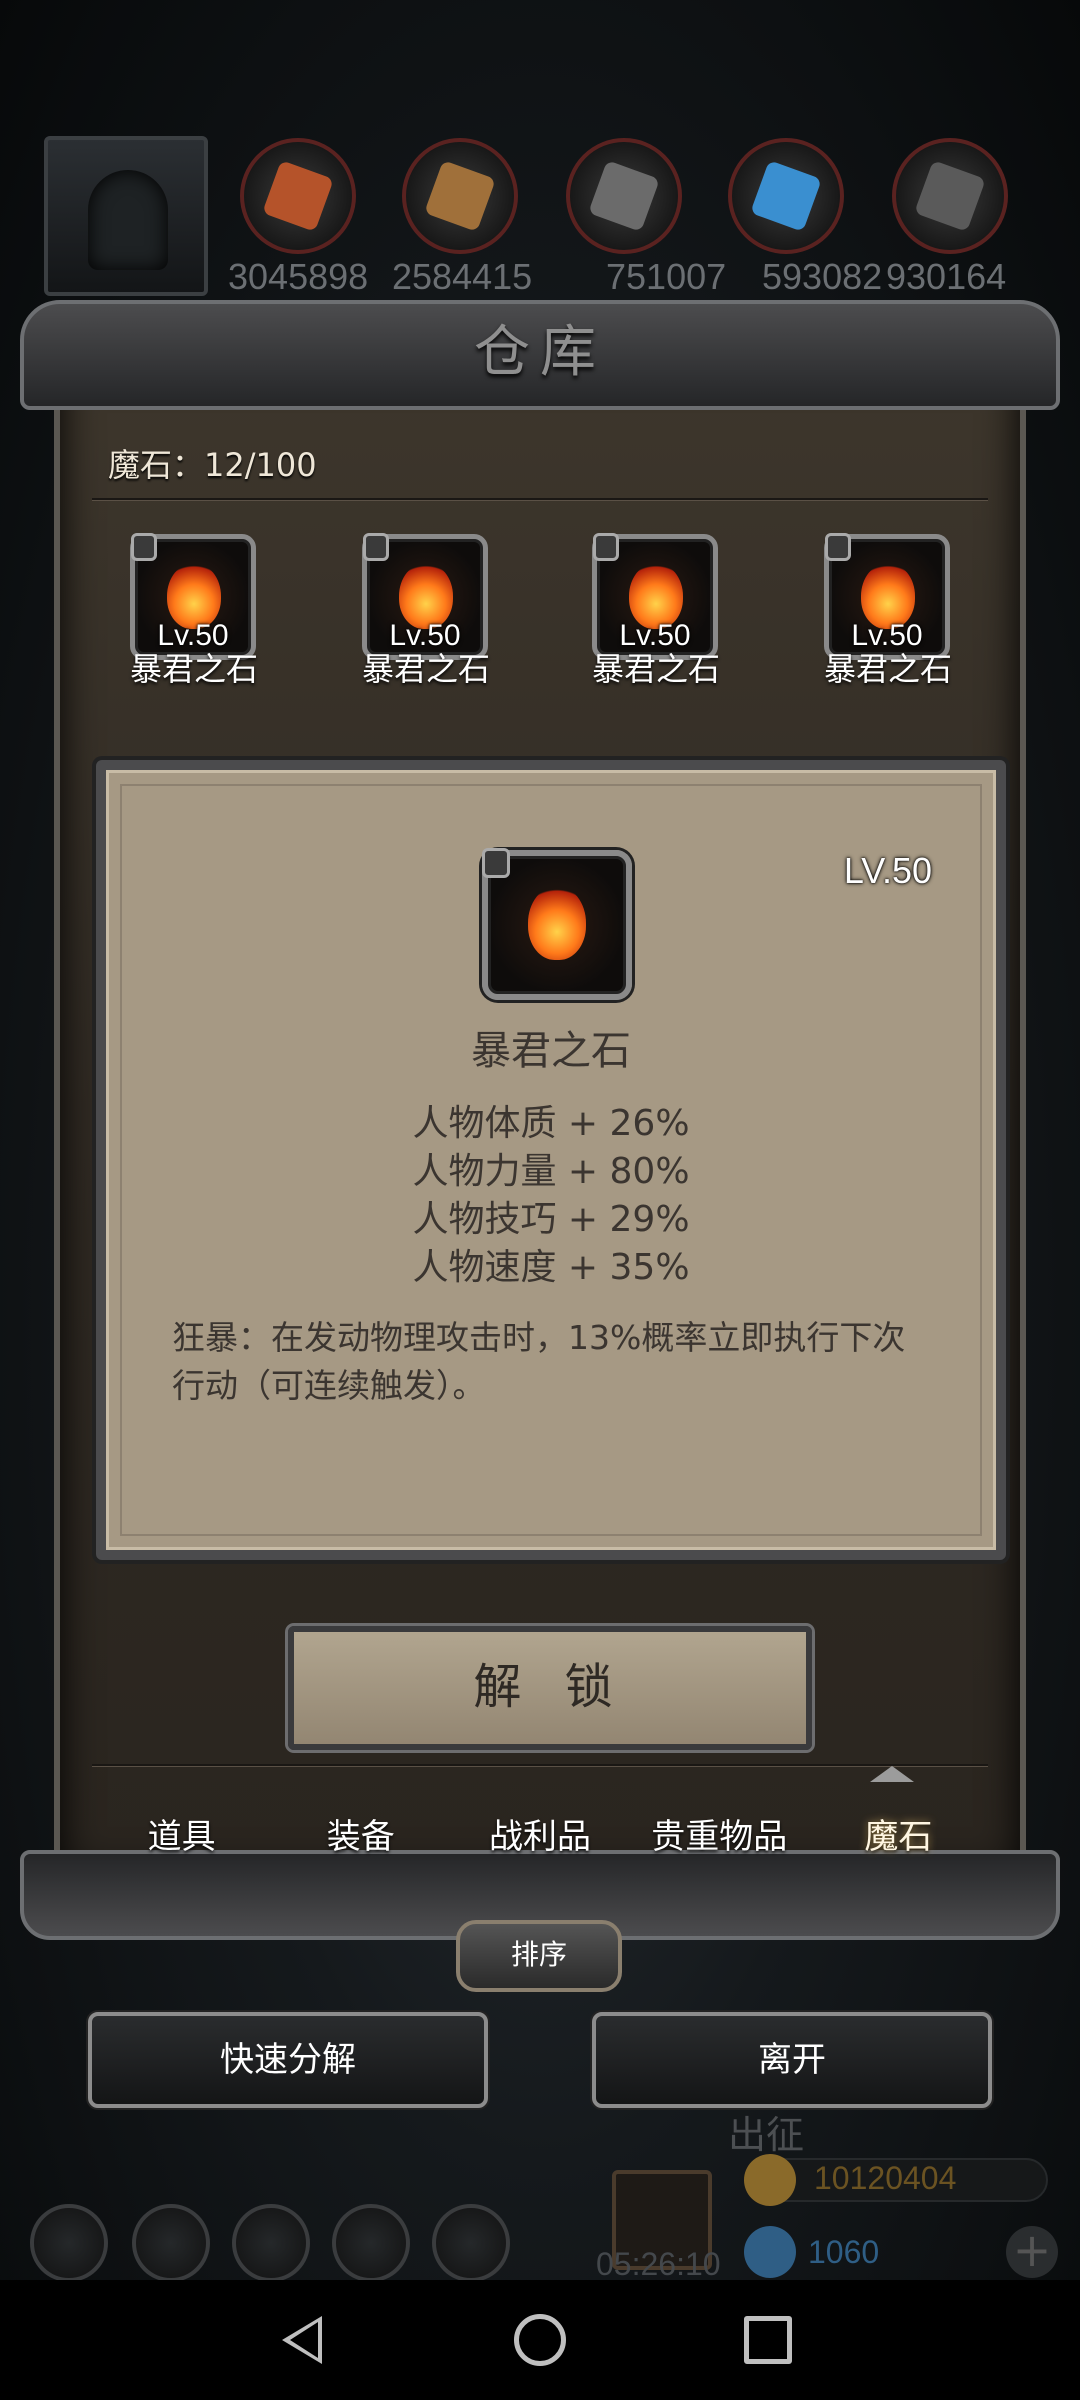 The width and height of the screenshot is (1080, 2400). Describe the element at coordinates (844, 2252) in the screenshot. I see `gem-value: 1060` at that location.